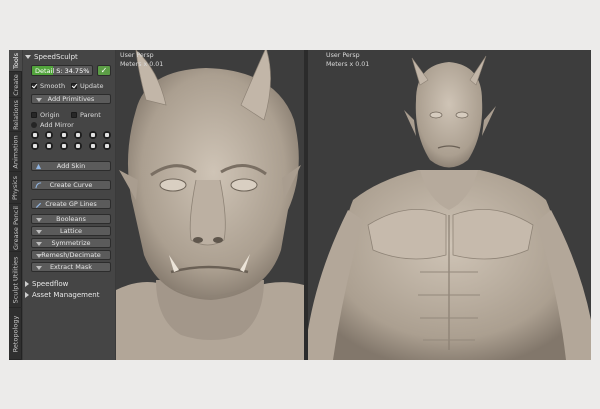 The height and width of the screenshot is (409, 600). Describe the element at coordinates (52, 125) in the screenshot. I see `add-mirror-toggle: Add Mirror` at that location.